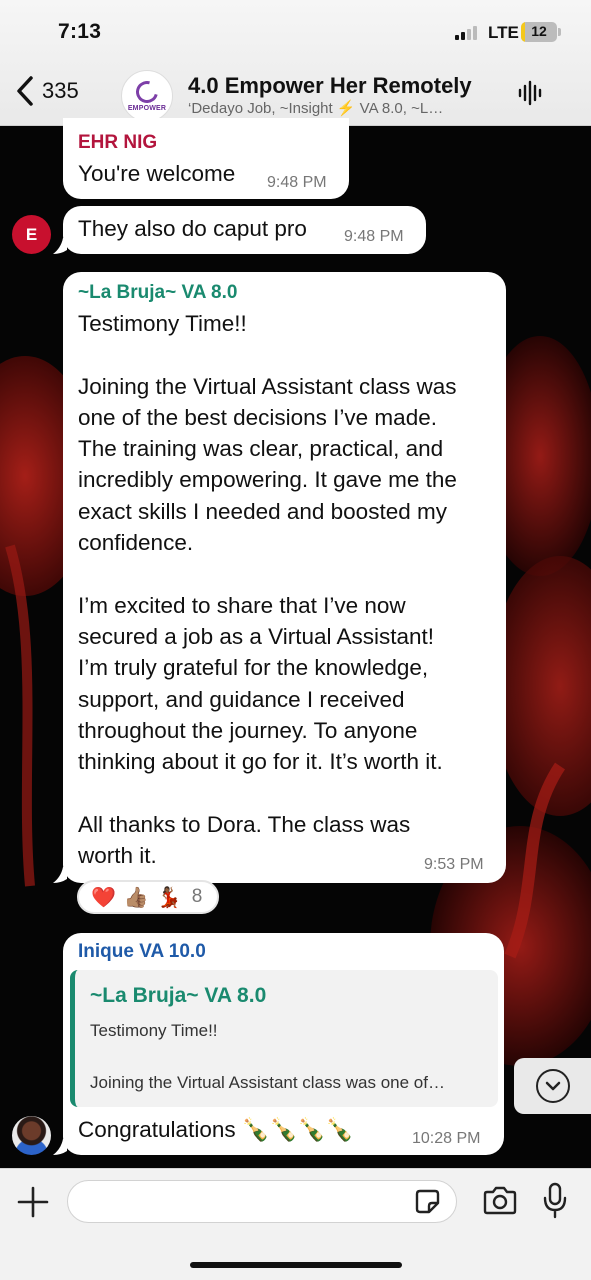 This screenshot has height=1280, width=591. I want to click on message-text: Congratulations 🍾🍾🍾🍾, so click(216, 1129).